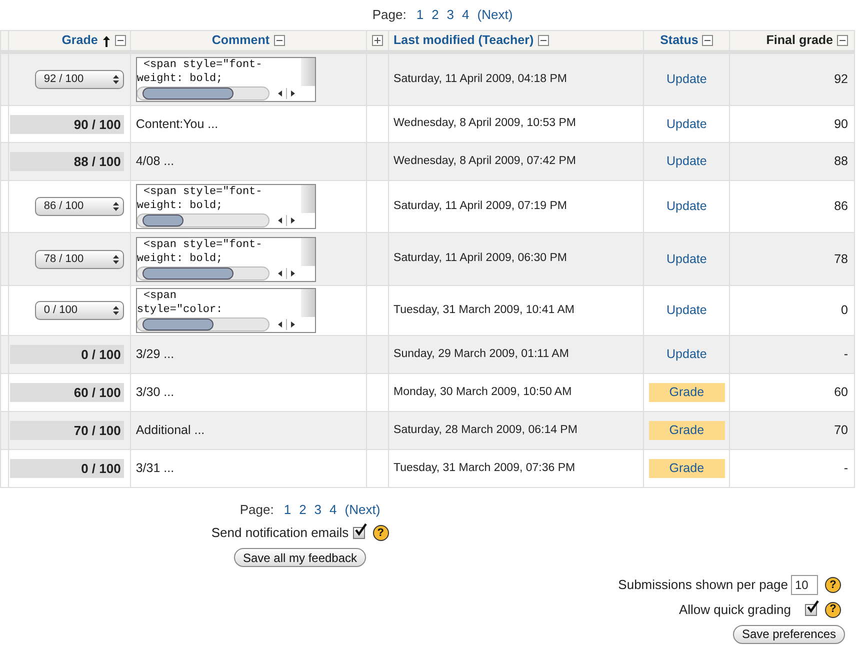 The height and width of the screenshot is (658, 865). Describe the element at coordinates (480, 206) in the screenshot. I see `date-text: Saturday, 11 April 2009, 07:19 PM` at that location.